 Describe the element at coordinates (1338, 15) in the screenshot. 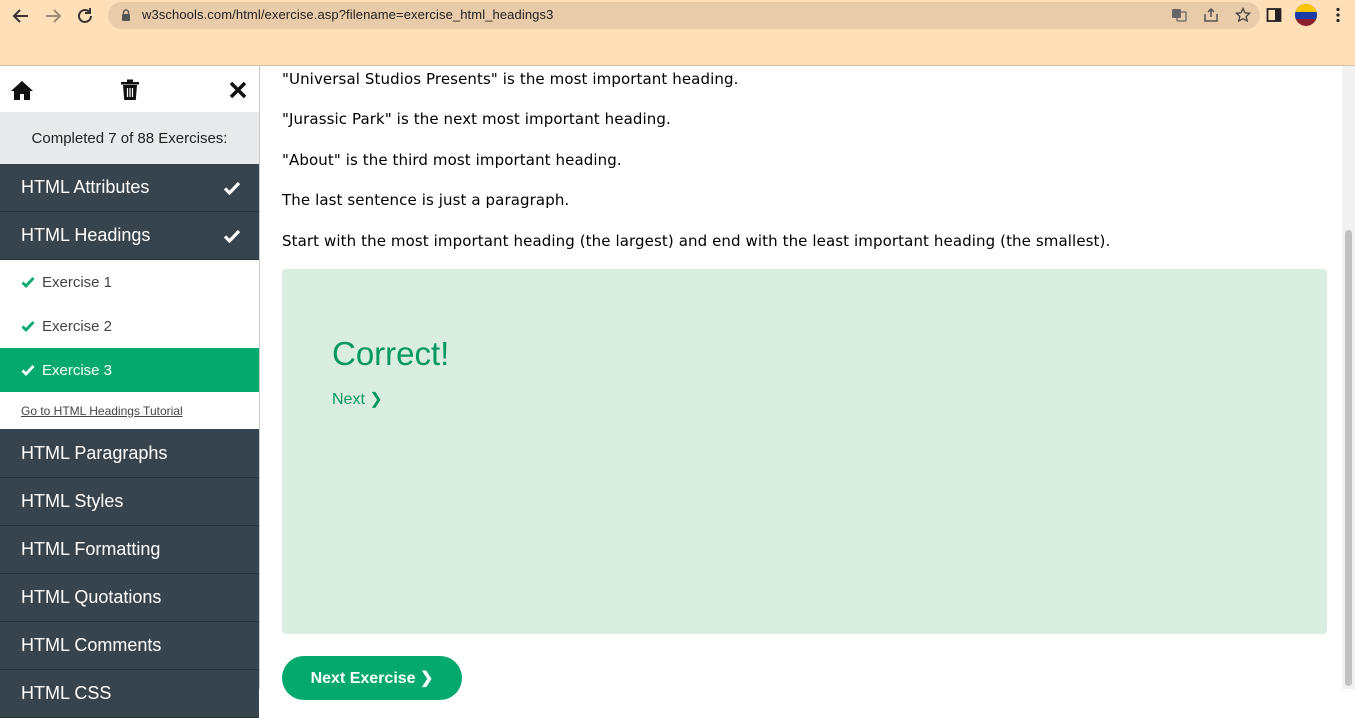

I see `menu-icon` at that location.